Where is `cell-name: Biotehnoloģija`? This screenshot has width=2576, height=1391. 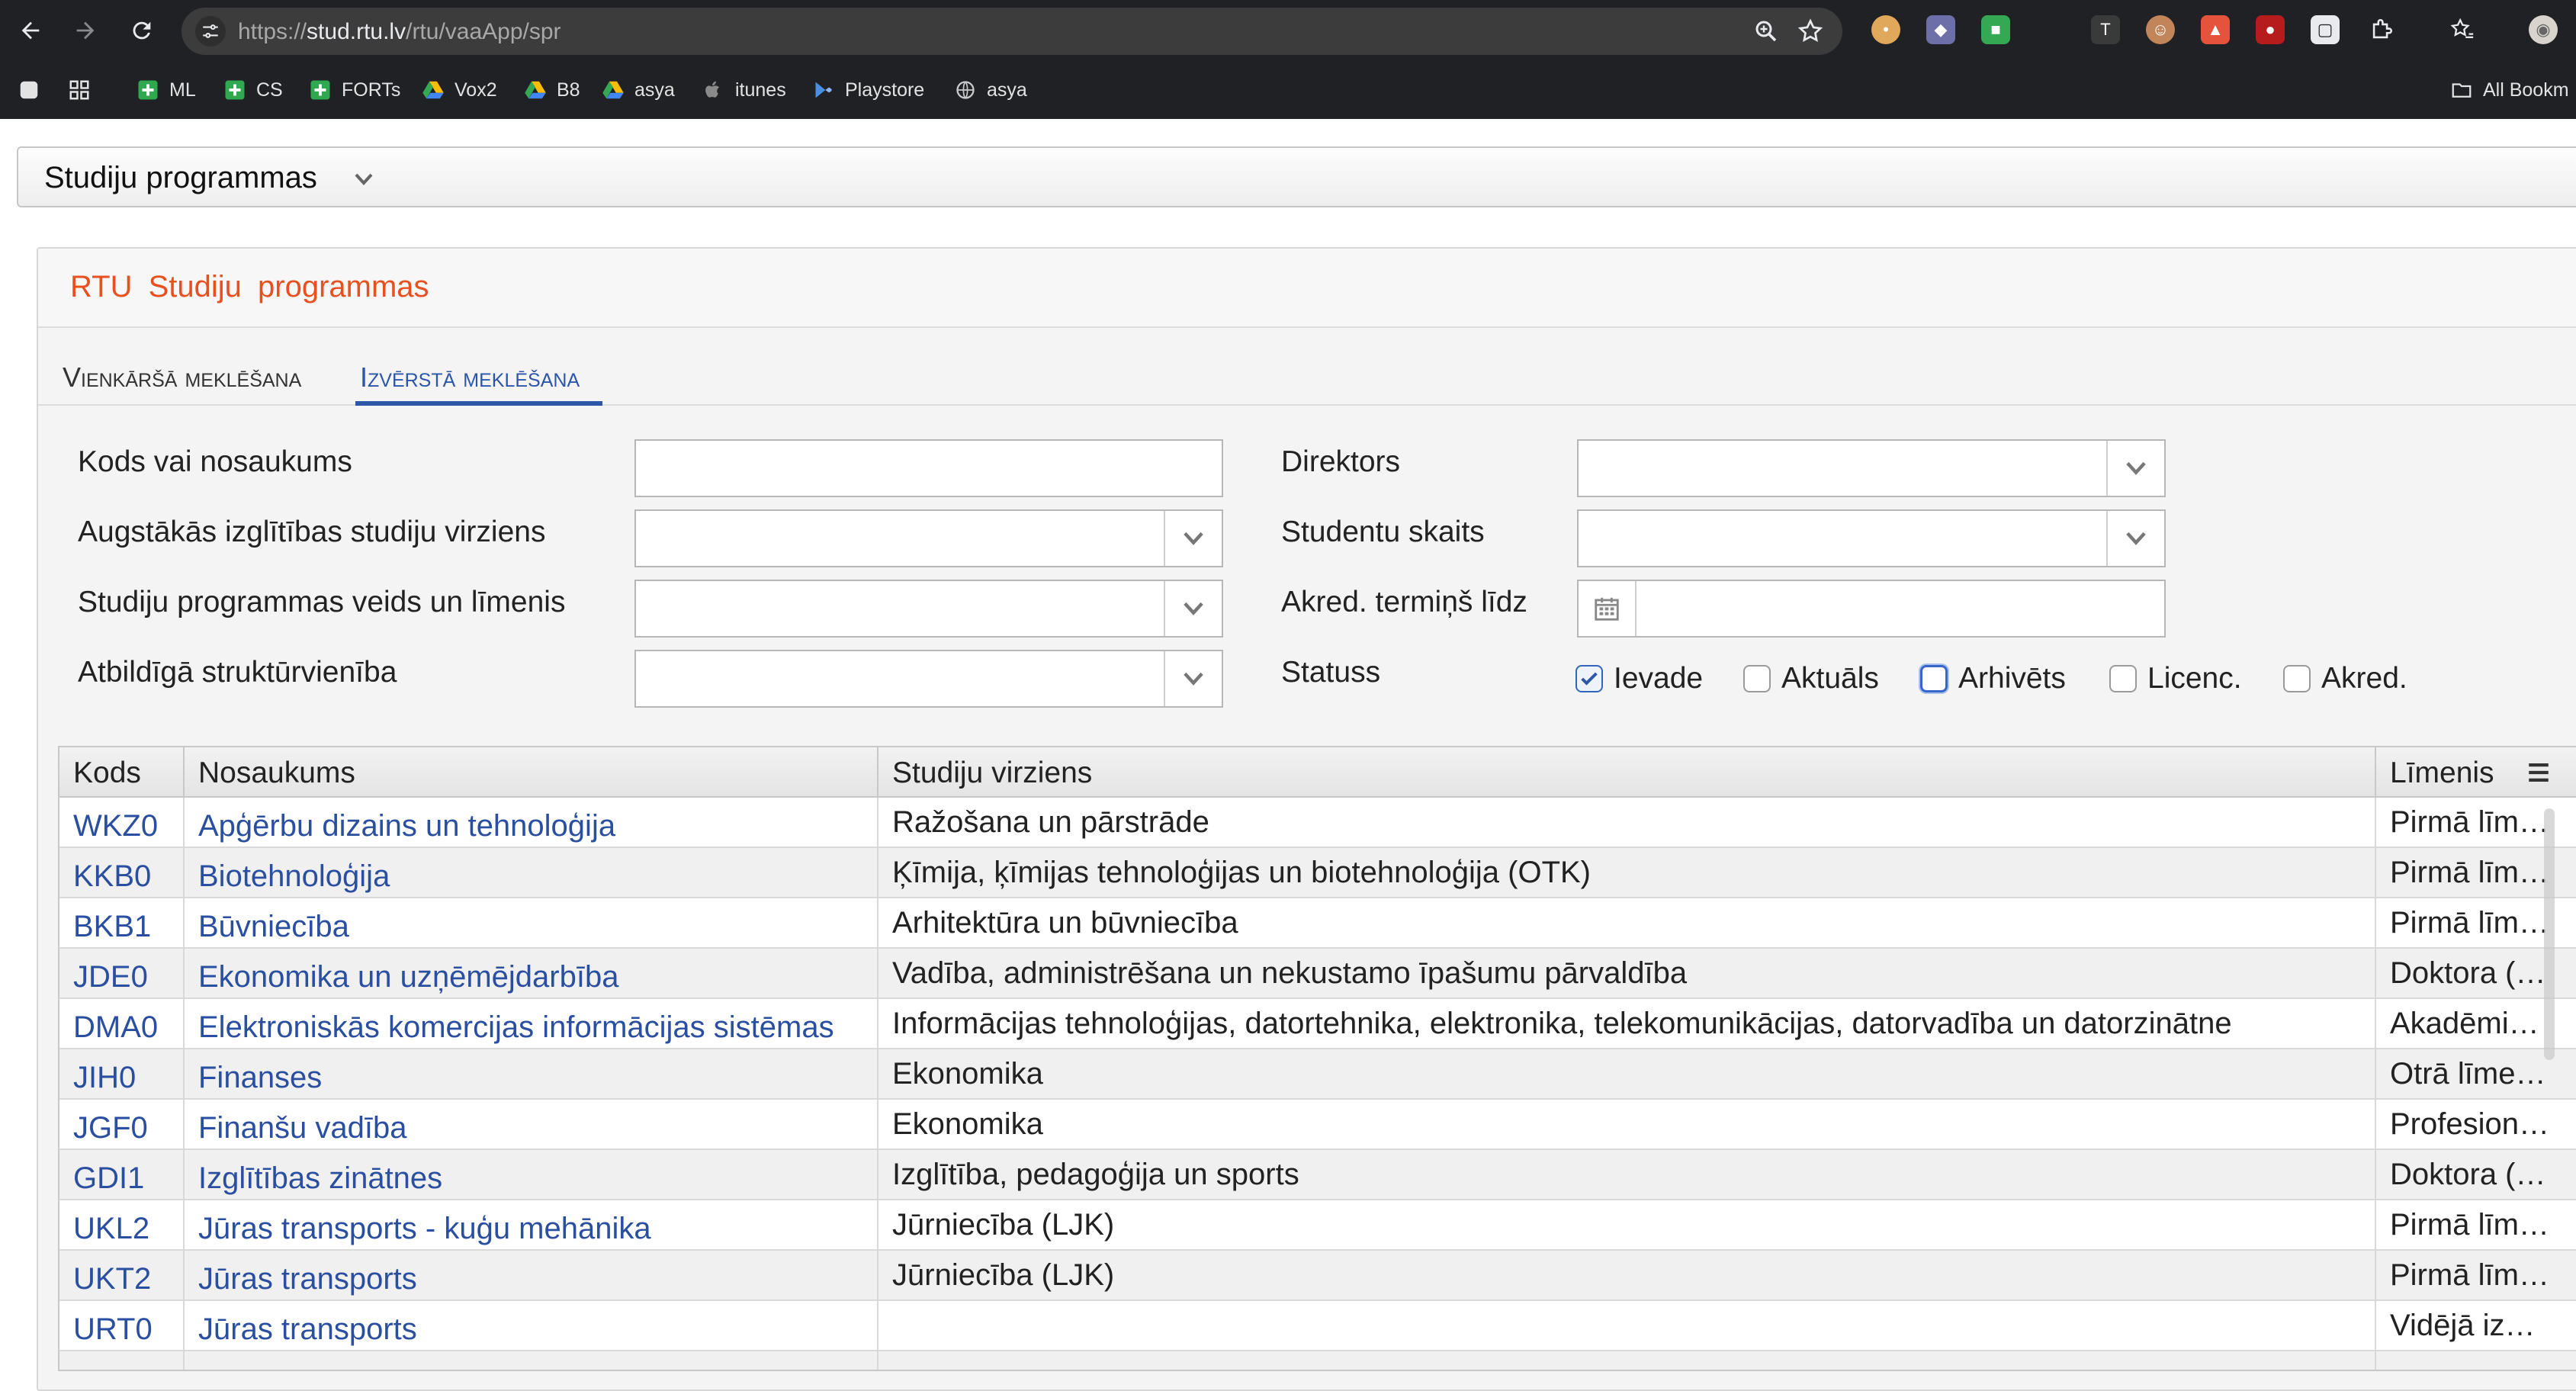
cell-name: Biotehnoloģija is located at coordinates (531, 873).